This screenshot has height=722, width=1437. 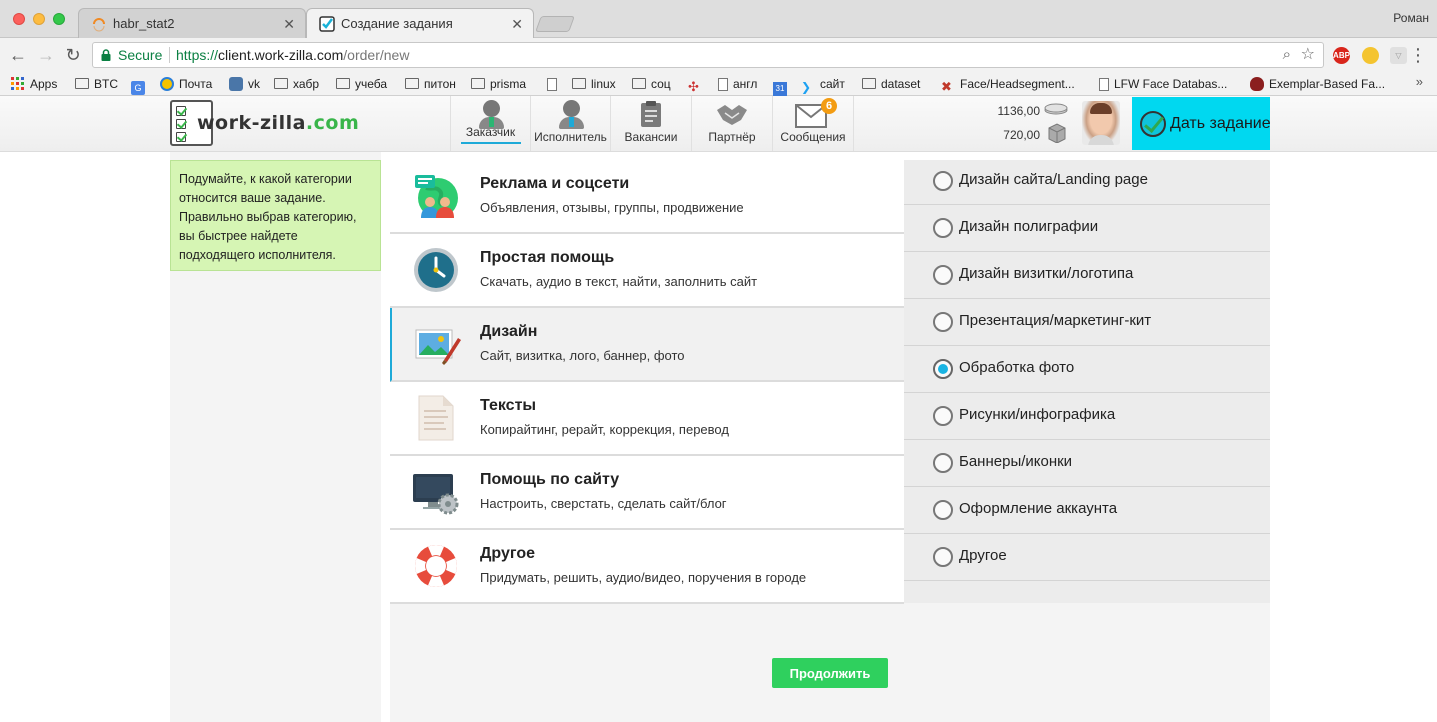 What do you see at coordinates (1087, 557) in the screenshot?
I see `subcategory-option: Другое` at bounding box center [1087, 557].